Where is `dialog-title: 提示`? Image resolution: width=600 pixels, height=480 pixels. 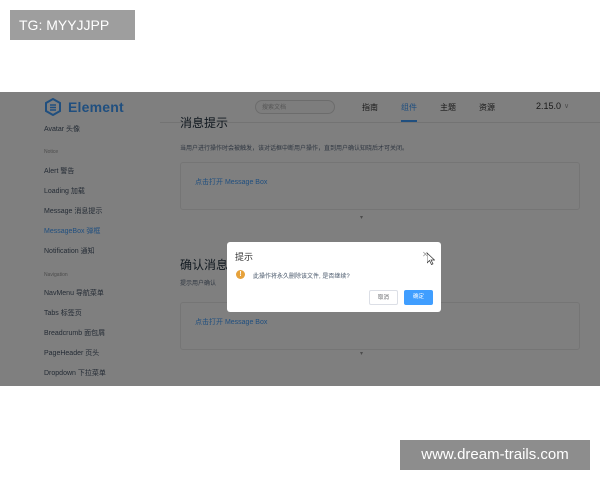
dialog-title: 提示 is located at coordinates (244, 257).